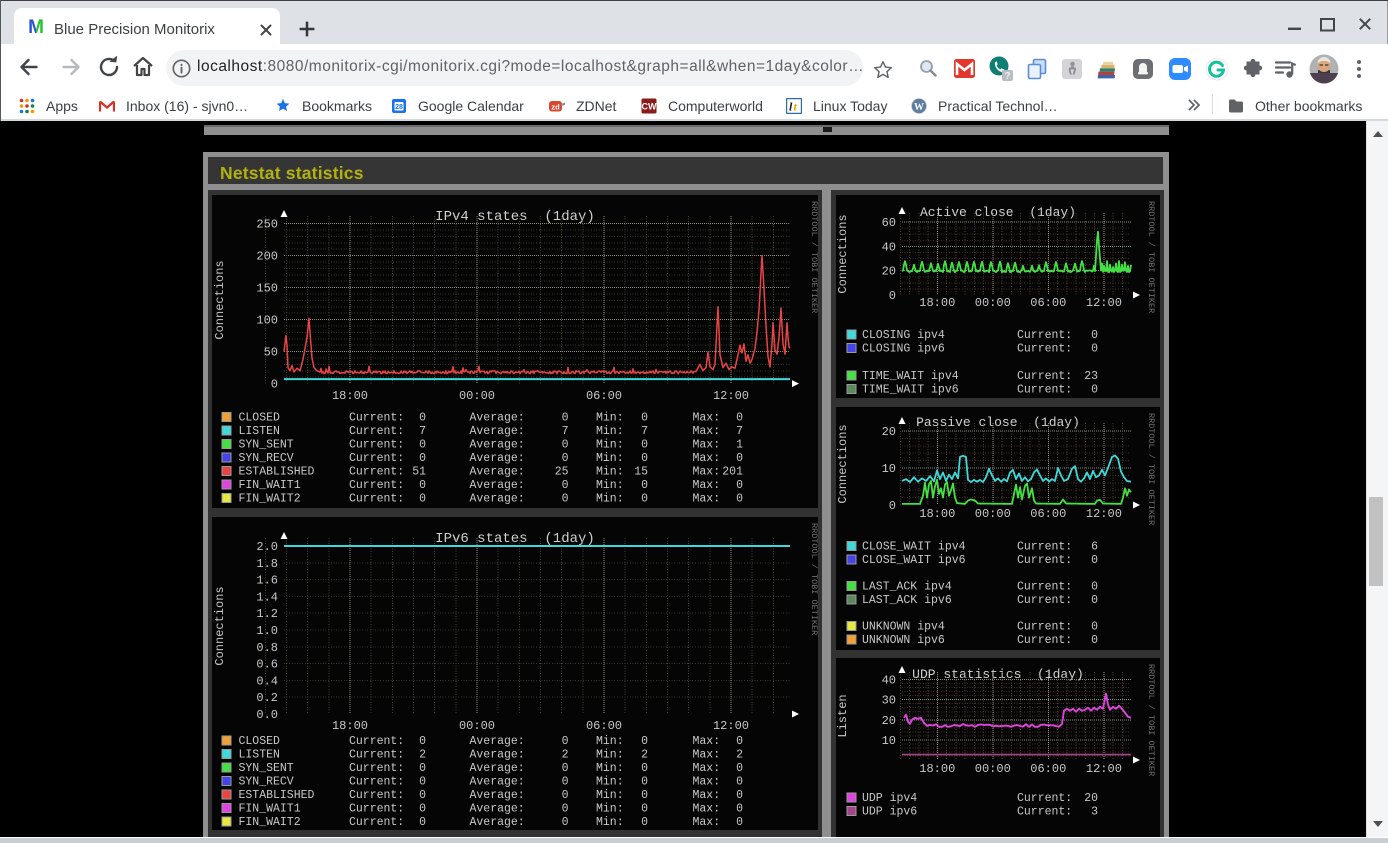 The width and height of the screenshot is (1388, 843). I want to click on svg-text: CW, so click(649, 107).